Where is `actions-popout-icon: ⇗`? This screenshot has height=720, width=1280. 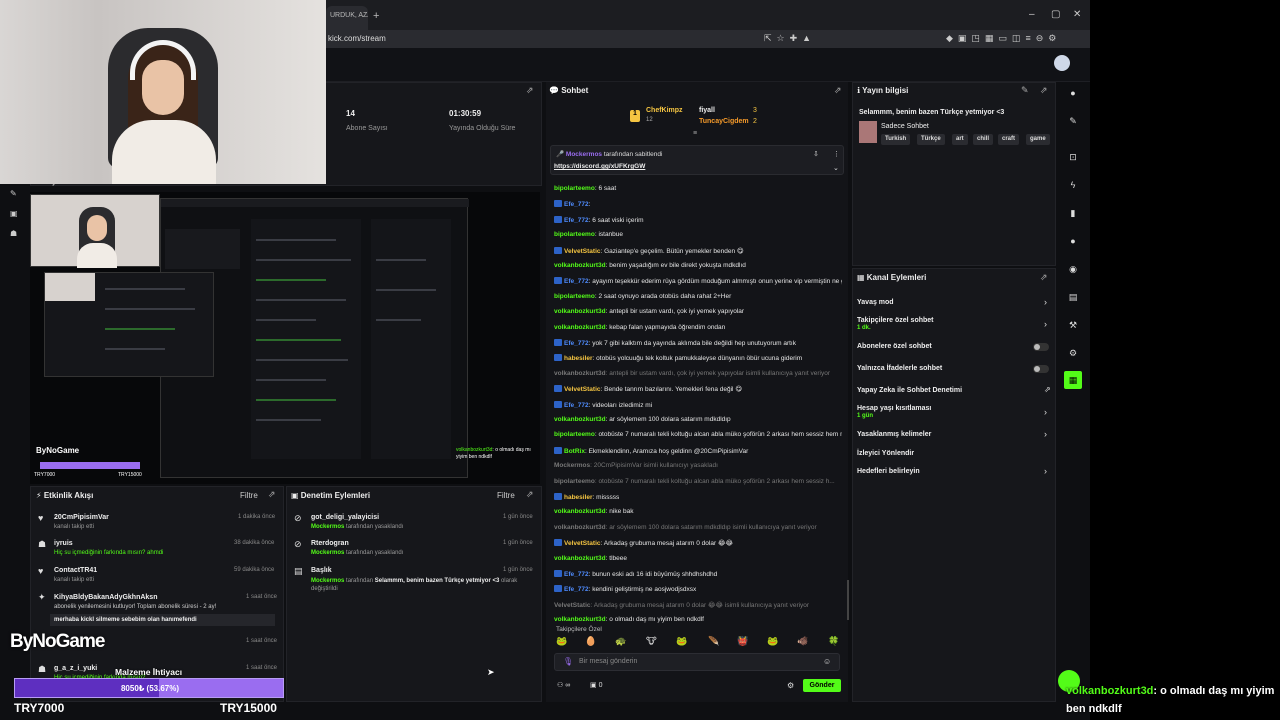 actions-popout-icon: ⇗ is located at coordinates (1044, 277).